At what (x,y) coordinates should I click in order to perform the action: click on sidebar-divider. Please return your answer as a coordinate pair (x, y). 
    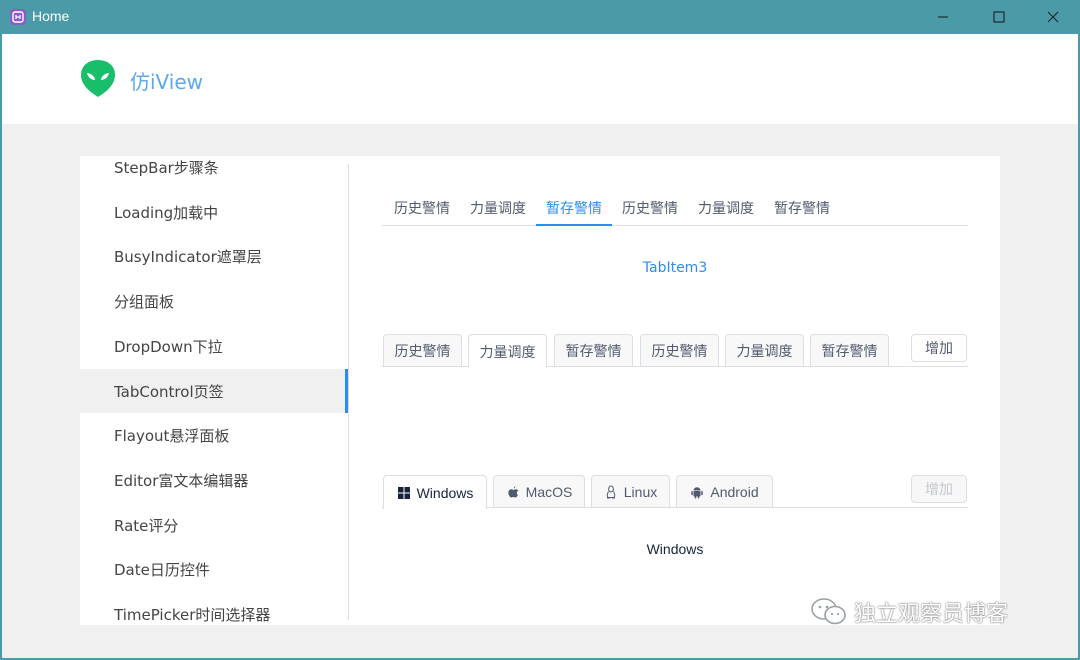
    Looking at the image, I should click on (348, 392).